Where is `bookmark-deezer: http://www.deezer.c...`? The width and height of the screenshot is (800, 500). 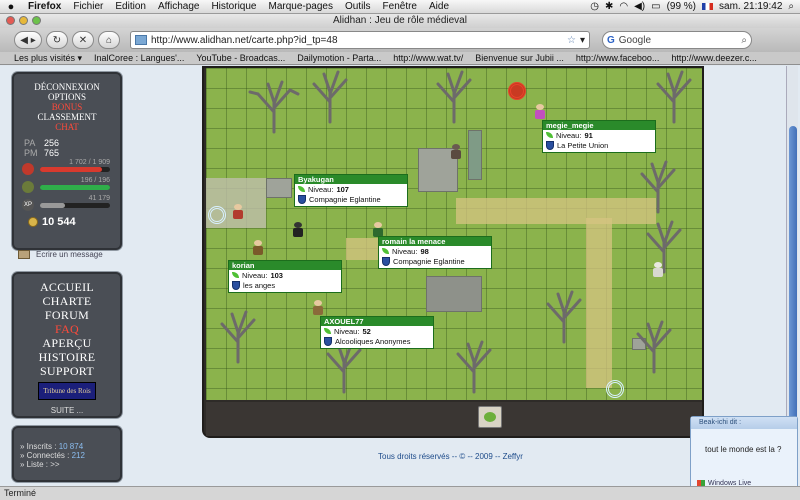
bookmark-deezer: http://www.deezer.c... is located at coordinates (720, 58).